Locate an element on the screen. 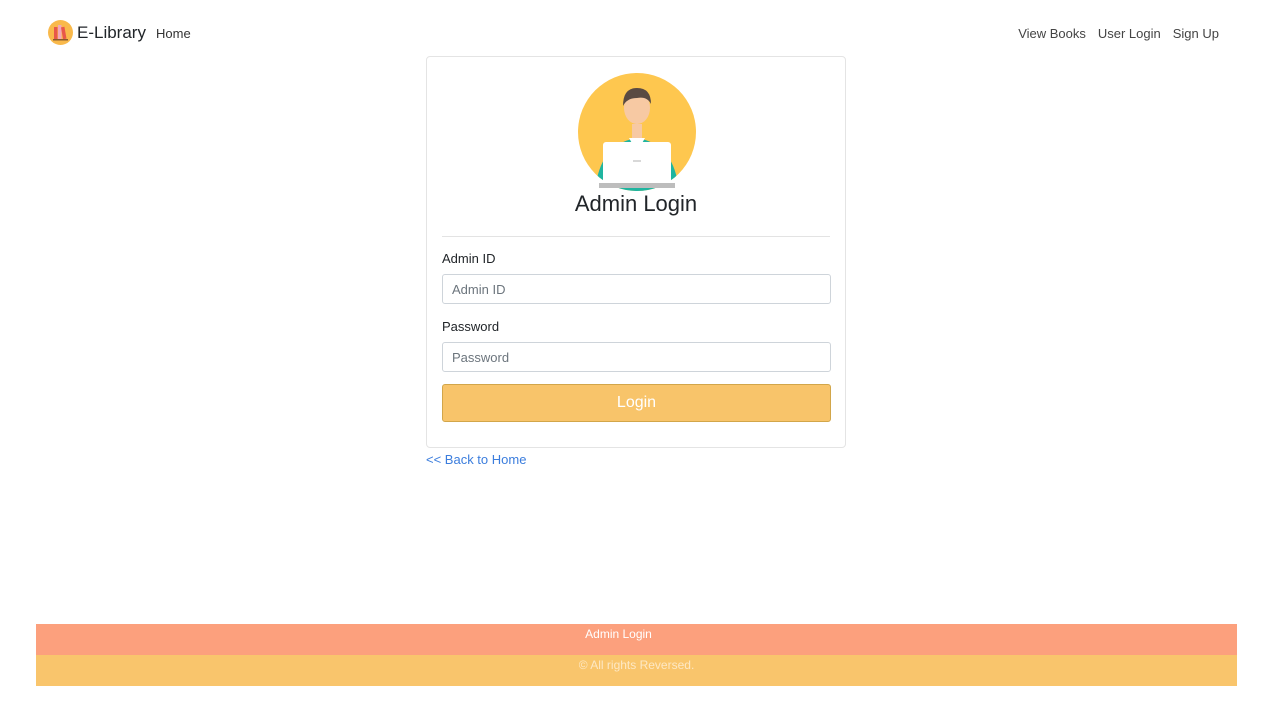  card-divider is located at coordinates (636, 236).